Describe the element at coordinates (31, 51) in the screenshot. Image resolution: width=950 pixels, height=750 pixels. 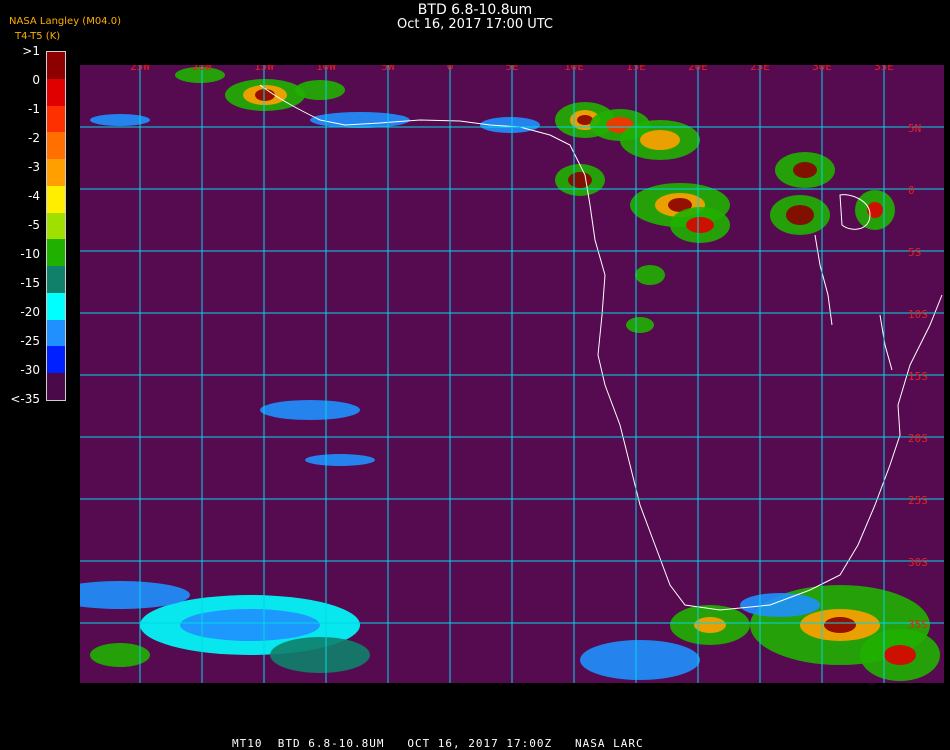
I see `legend-label: >1` at that location.